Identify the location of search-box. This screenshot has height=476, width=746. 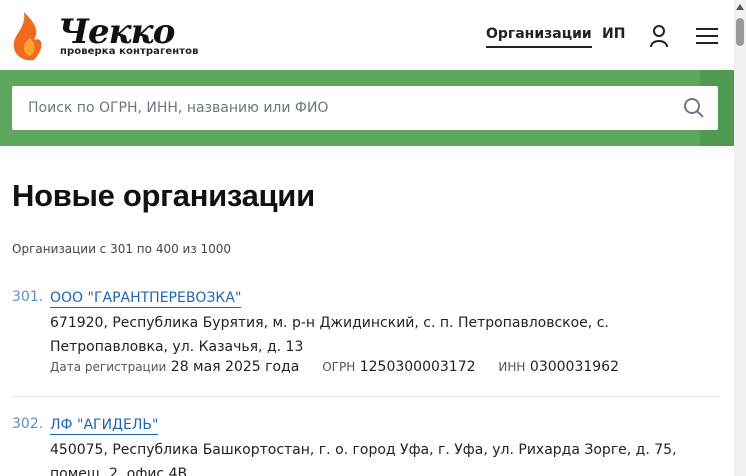
(365, 108).